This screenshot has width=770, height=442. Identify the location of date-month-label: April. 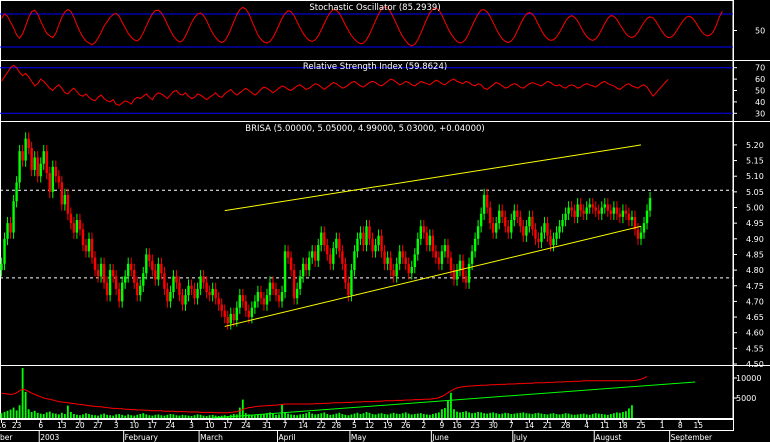
(287, 437).